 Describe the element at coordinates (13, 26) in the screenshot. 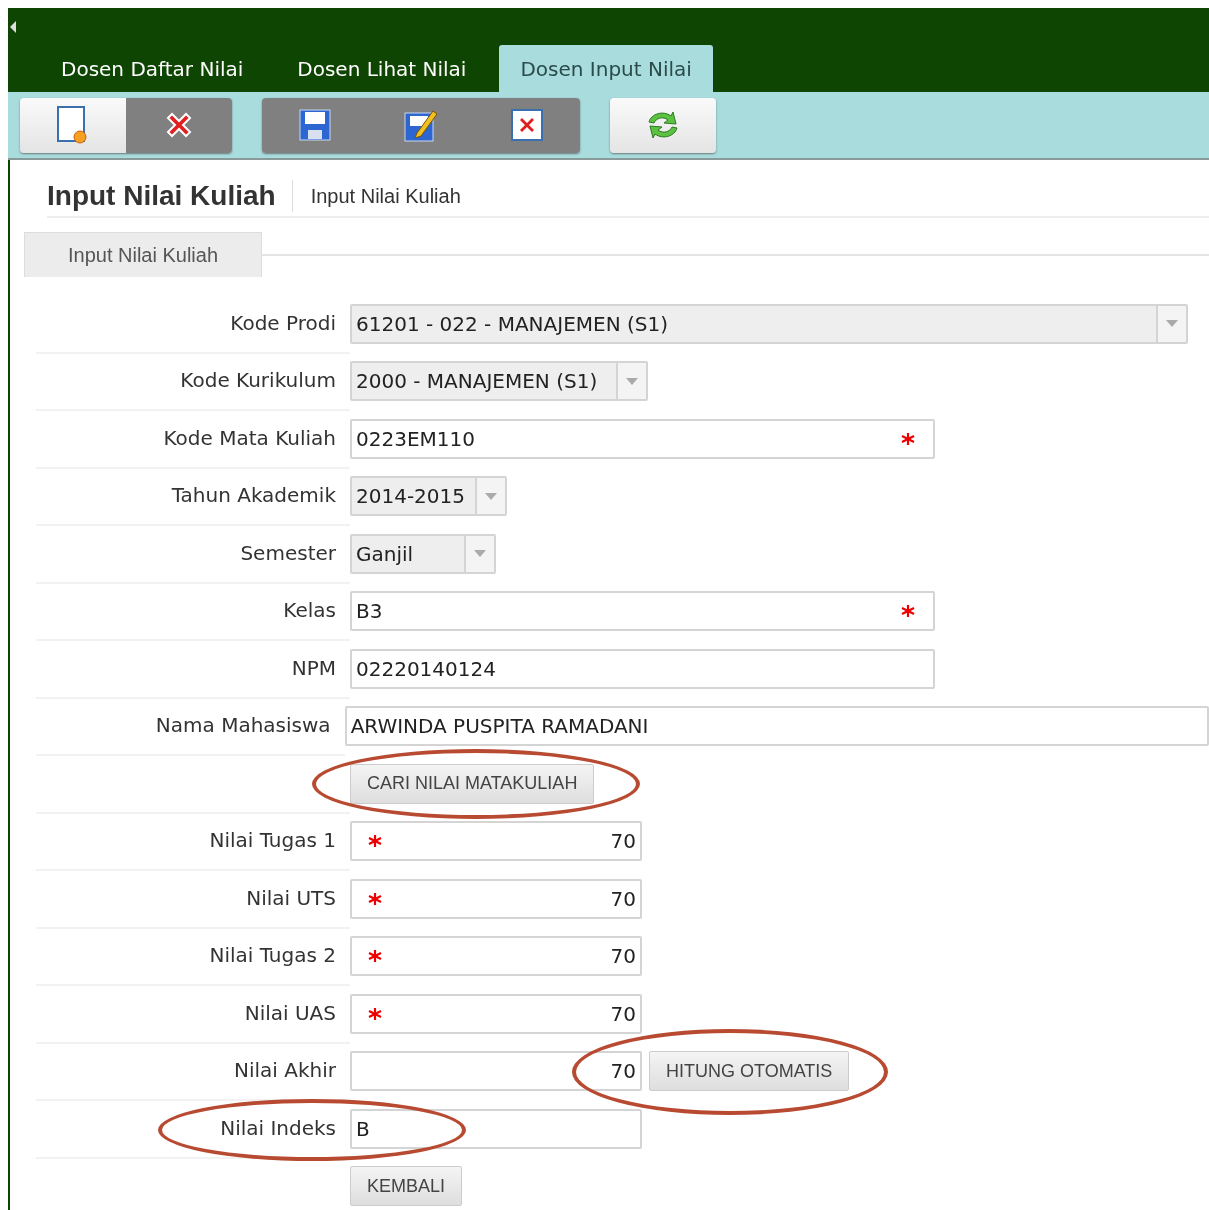

I see `collapse-icon` at that location.